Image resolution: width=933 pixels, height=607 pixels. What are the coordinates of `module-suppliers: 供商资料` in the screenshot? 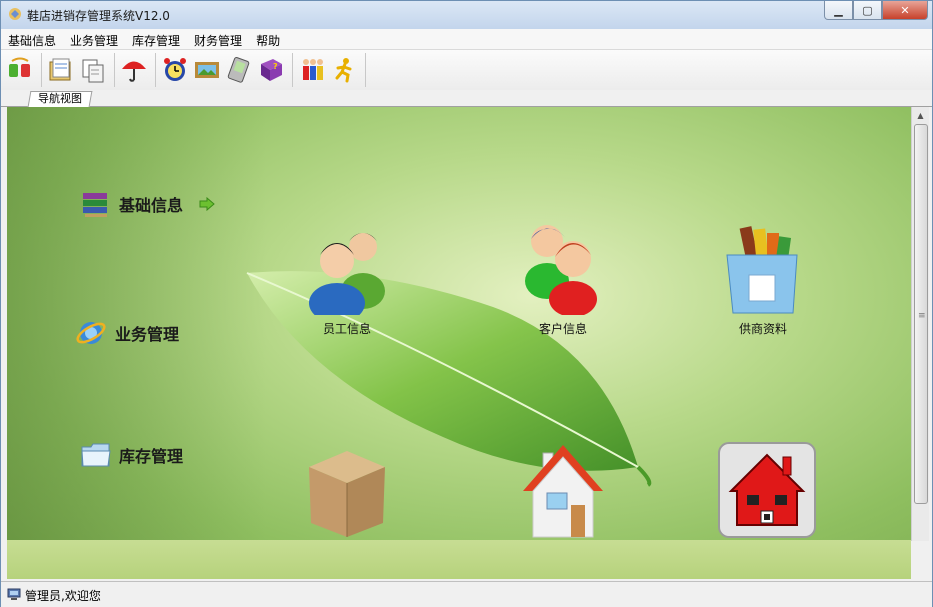 It's located at (763, 278).